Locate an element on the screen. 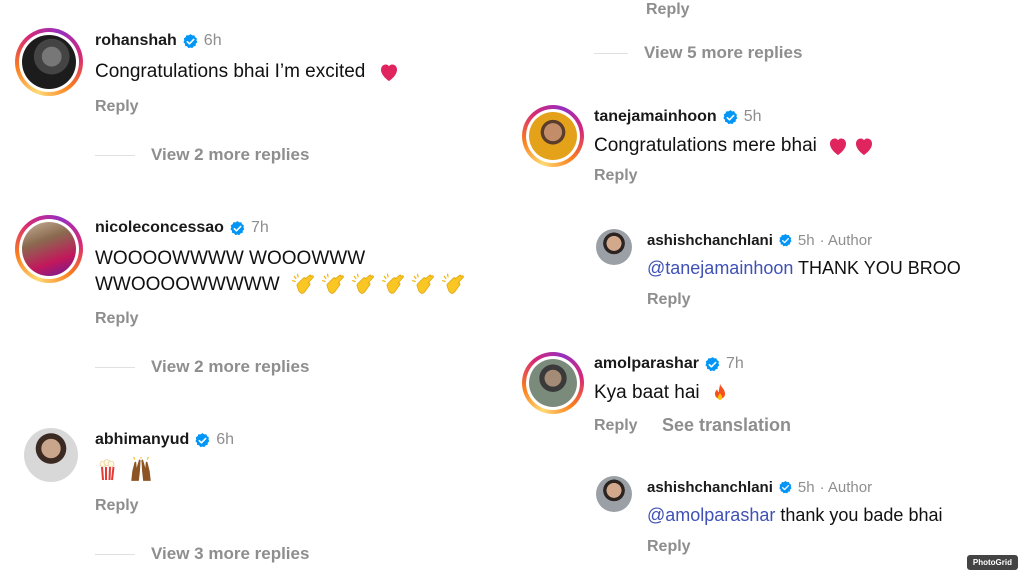 The height and width of the screenshot is (576, 1024). comment-username: rohanshah 6h is located at coordinates (158, 41).